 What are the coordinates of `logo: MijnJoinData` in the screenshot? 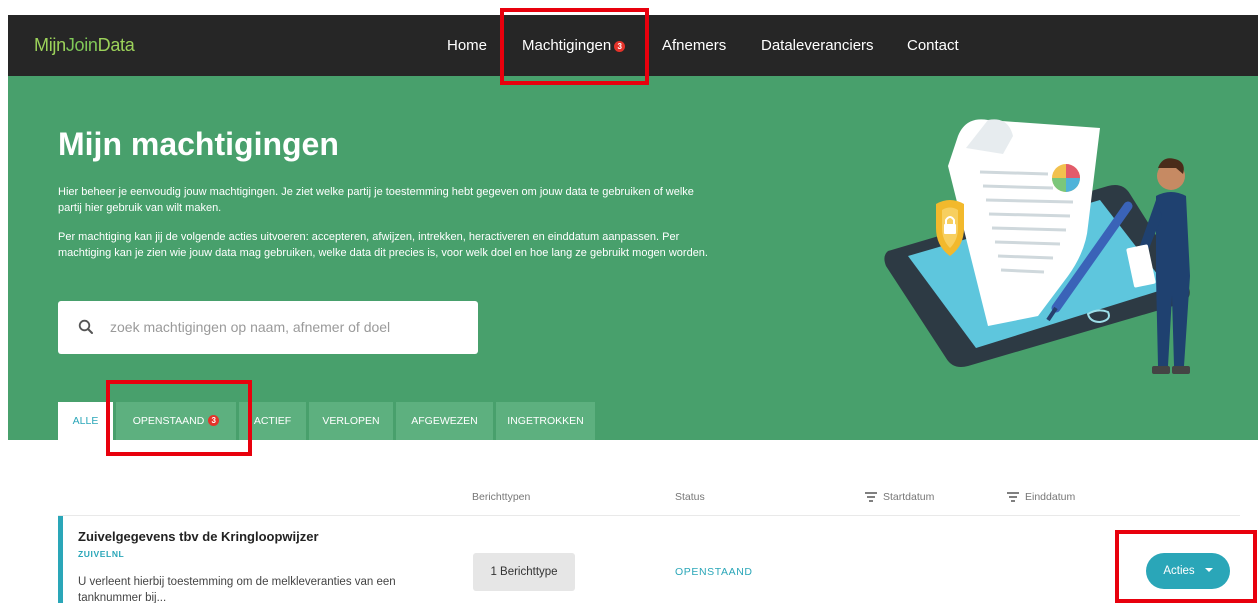 It's located at (84, 45).